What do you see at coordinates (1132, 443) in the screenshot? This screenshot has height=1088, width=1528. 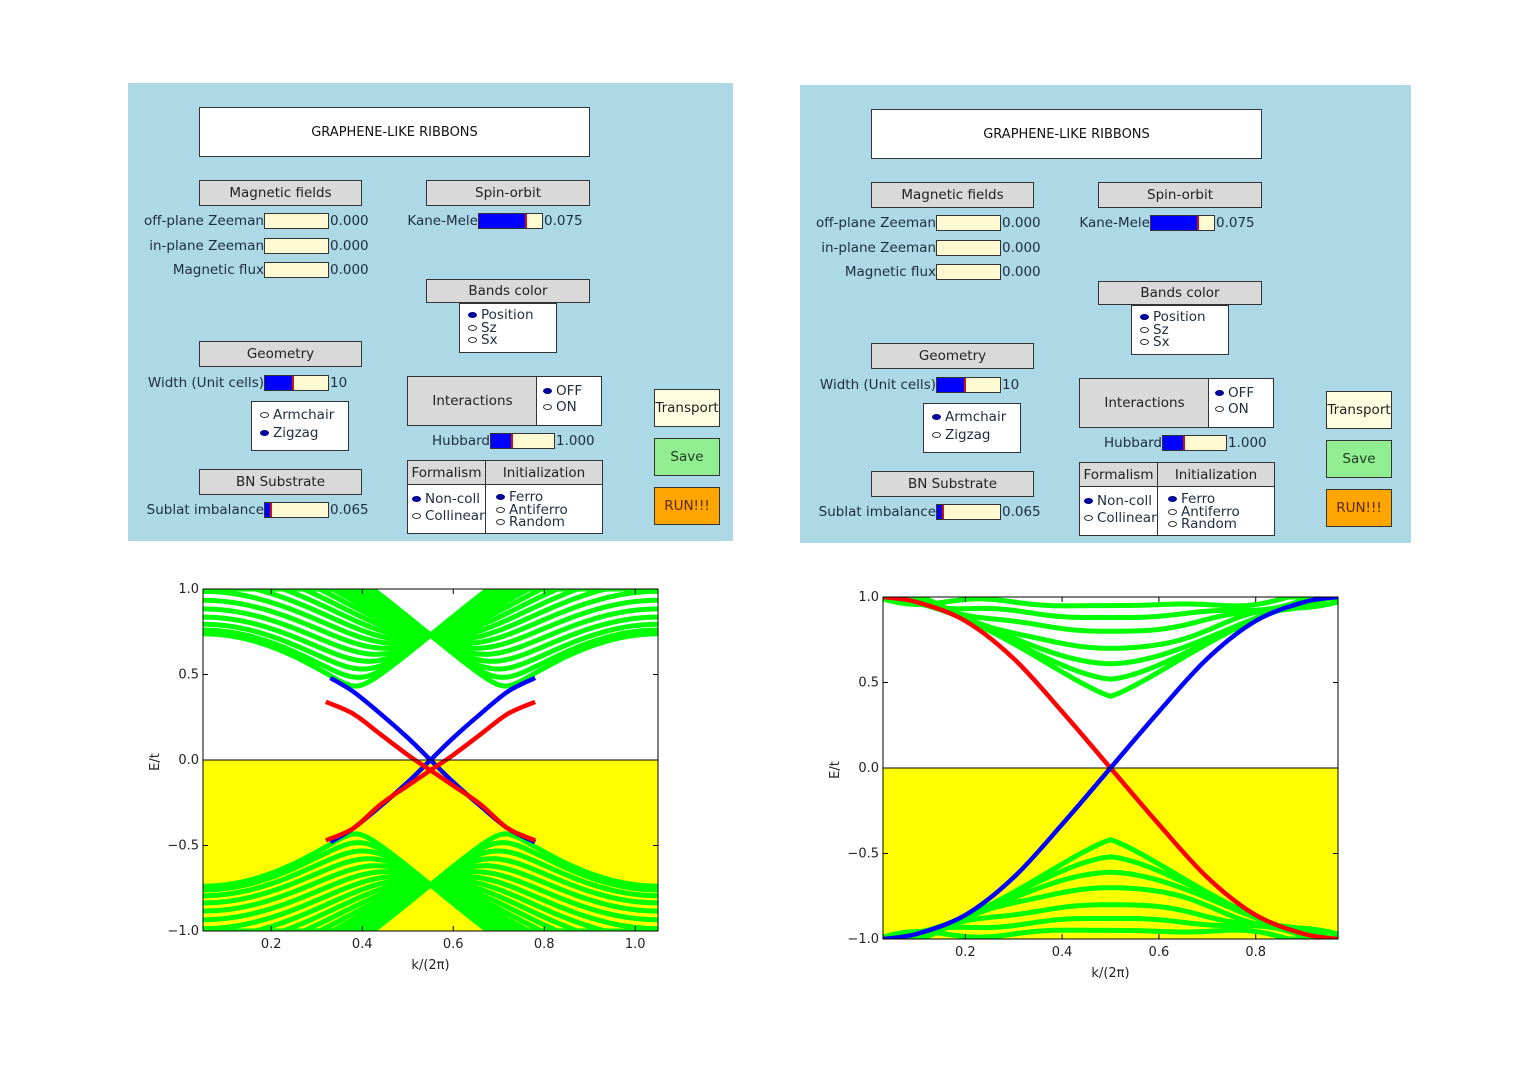 I see `slider-label: Hubbard` at bounding box center [1132, 443].